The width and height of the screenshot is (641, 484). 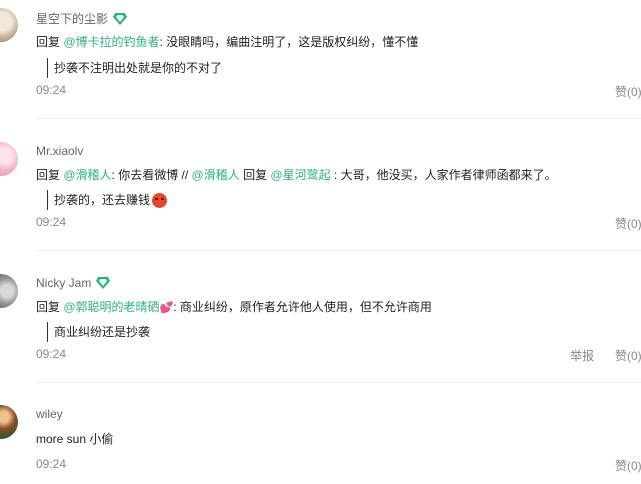 I want to click on quoted-reply: 抄袭不注明出处就是你的不对了, so click(x=134, y=68).